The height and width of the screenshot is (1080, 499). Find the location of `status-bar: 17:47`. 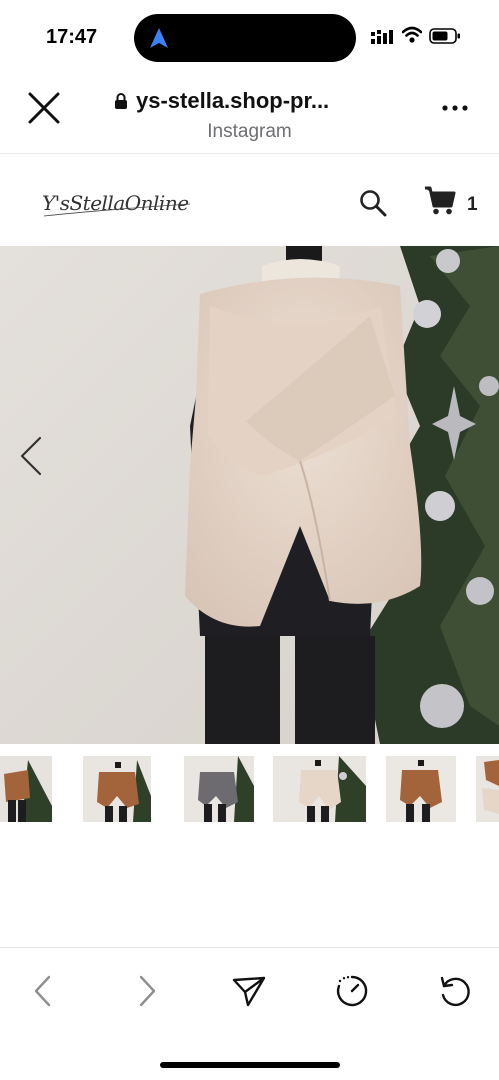

status-bar: 17:47 is located at coordinates (249, 35).